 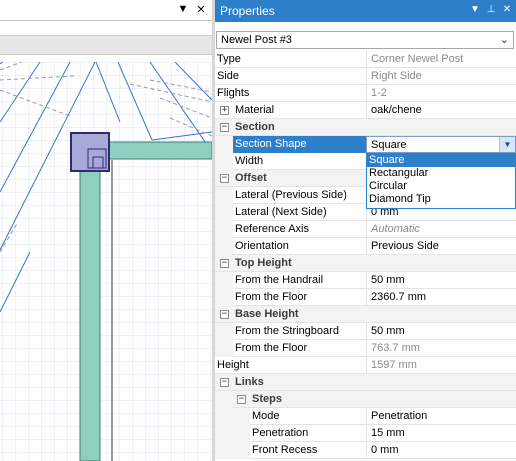 I want to click on property-row-reference-axis: Reference Axis Automatic, so click(x=365, y=229).